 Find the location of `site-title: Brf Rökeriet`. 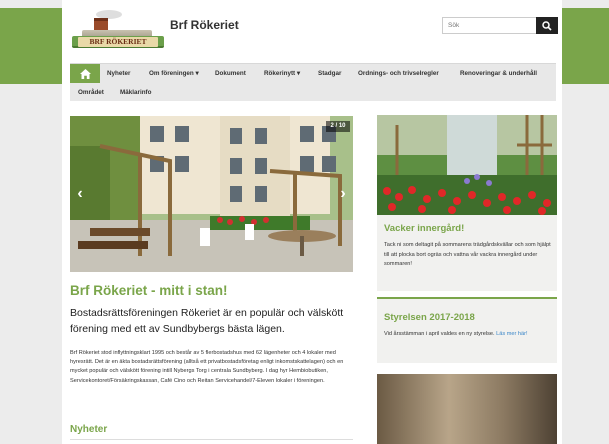

site-title: Brf Rökeriet is located at coordinates (204, 25).